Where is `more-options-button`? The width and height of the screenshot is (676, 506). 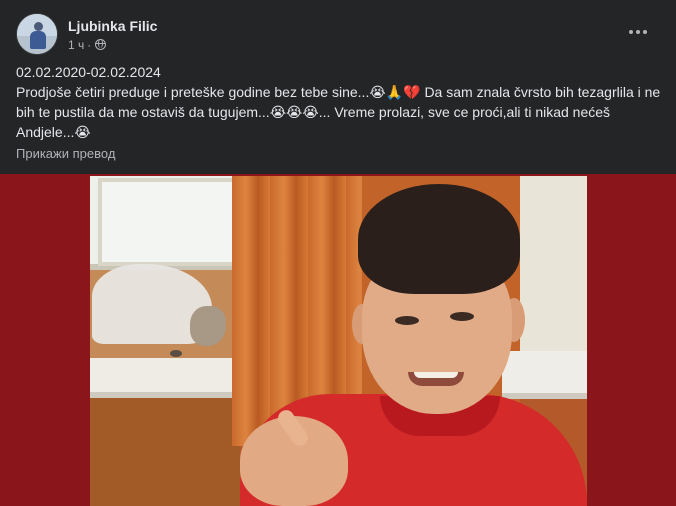 more-options-button is located at coordinates (638, 32).